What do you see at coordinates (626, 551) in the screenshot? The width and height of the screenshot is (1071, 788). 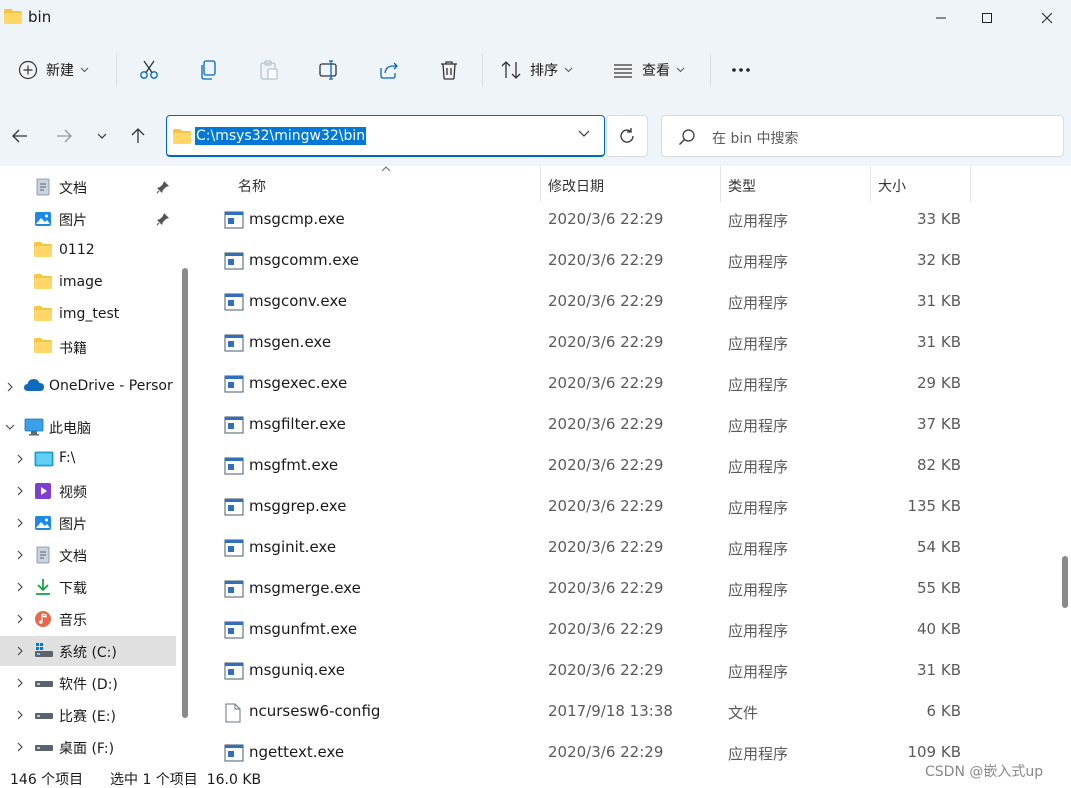 I see `file-row: msginit.exe 2020/3/6 22:29 应用程序 54 KB` at bounding box center [626, 551].